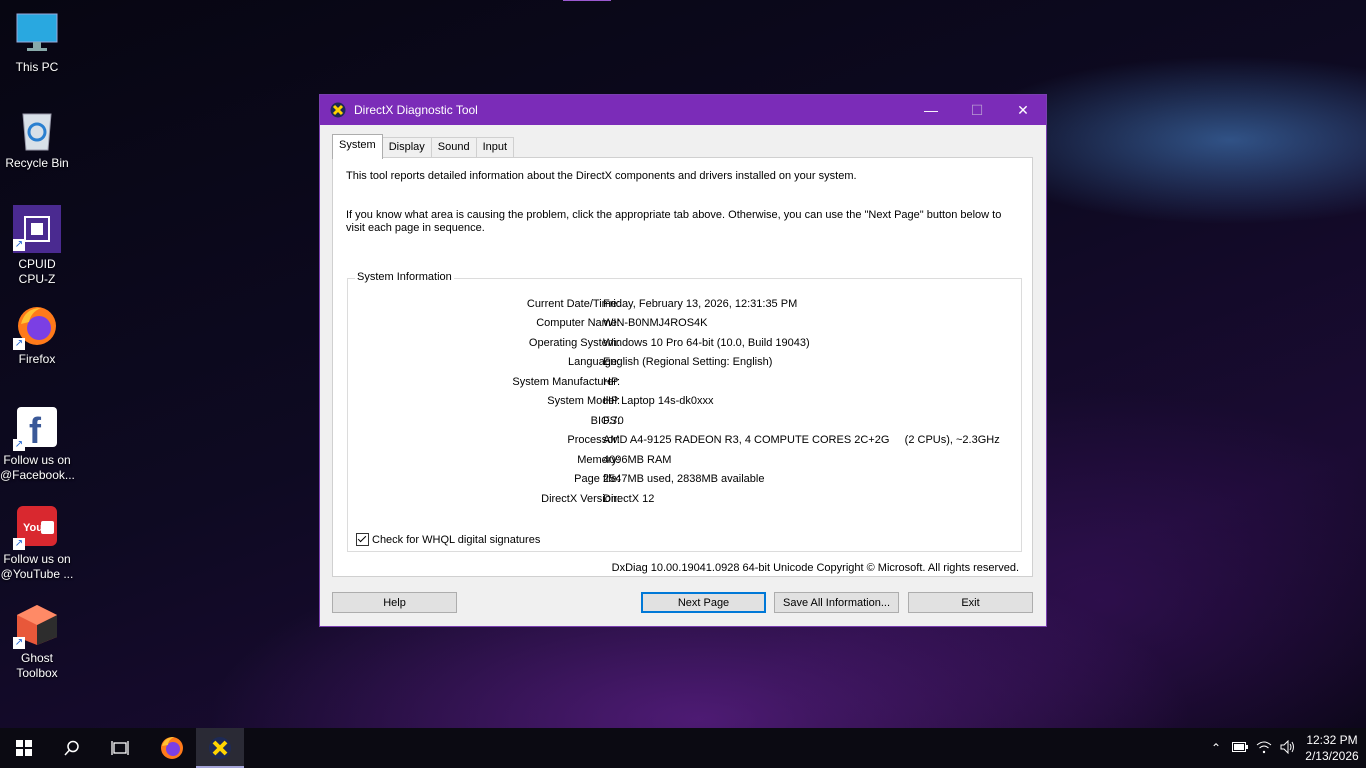 The height and width of the screenshot is (768, 1366). What do you see at coordinates (404, 277) in the screenshot?
I see `group-title: System Information` at bounding box center [404, 277].